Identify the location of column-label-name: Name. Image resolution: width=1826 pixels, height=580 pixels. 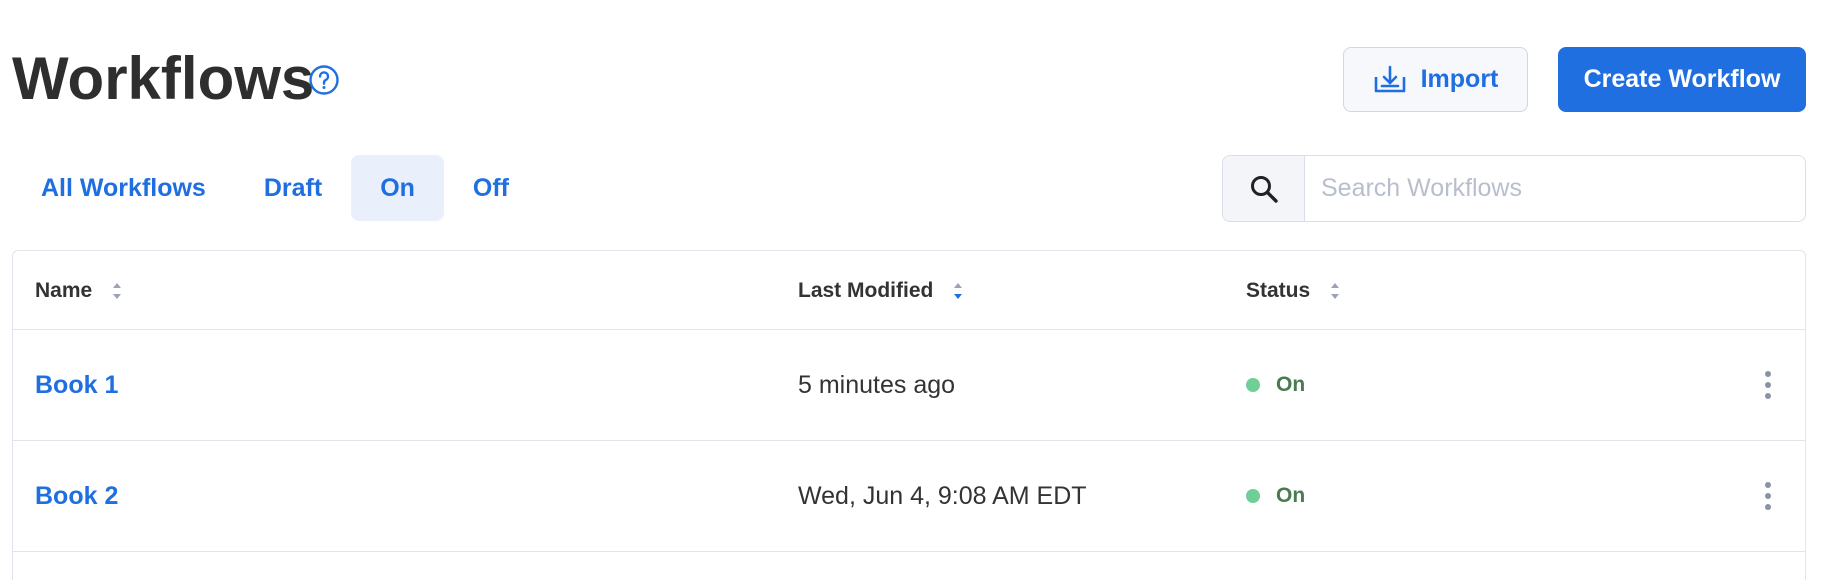
(64, 290).